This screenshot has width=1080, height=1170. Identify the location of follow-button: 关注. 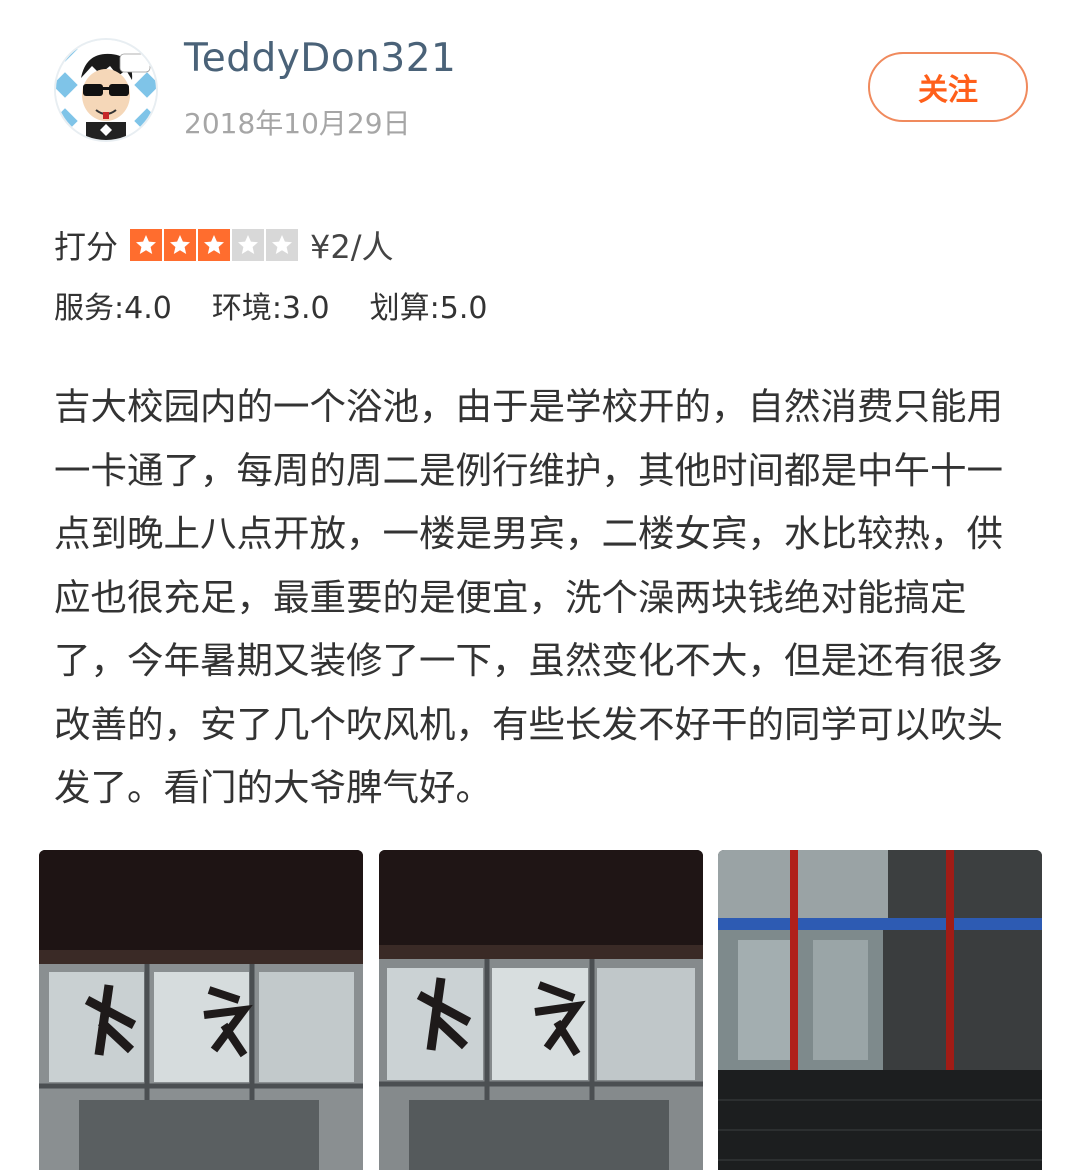
(948, 87).